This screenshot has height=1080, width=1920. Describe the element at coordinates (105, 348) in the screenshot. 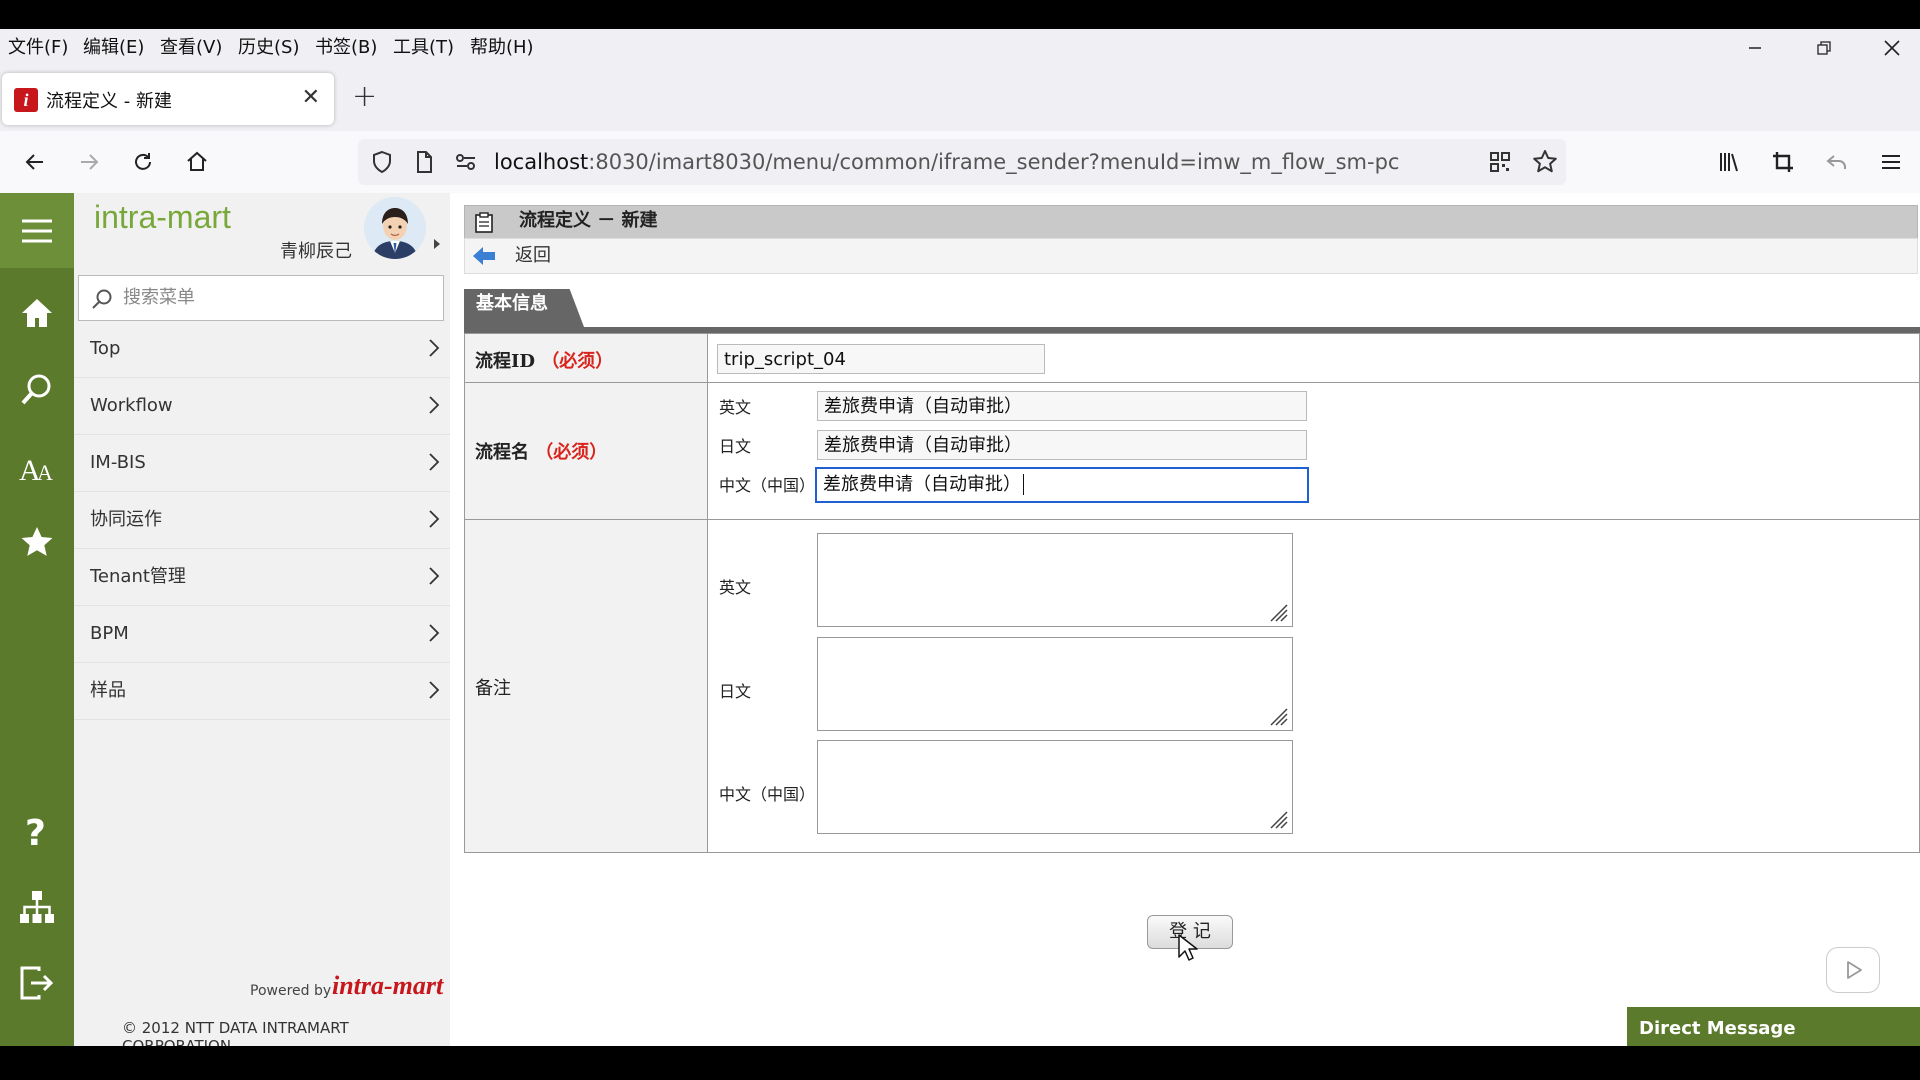

I see `sidebar-item-label: Top` at that location.